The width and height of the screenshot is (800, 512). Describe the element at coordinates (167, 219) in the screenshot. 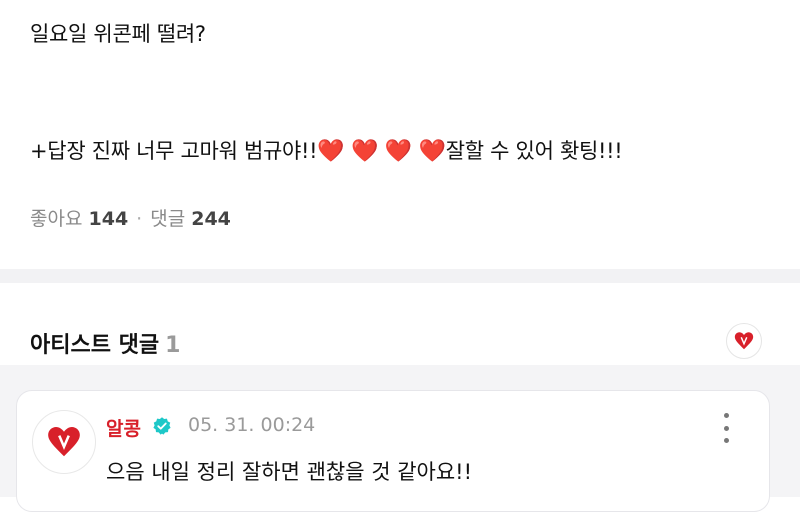

I see `comments-label: 댓글` at that location.